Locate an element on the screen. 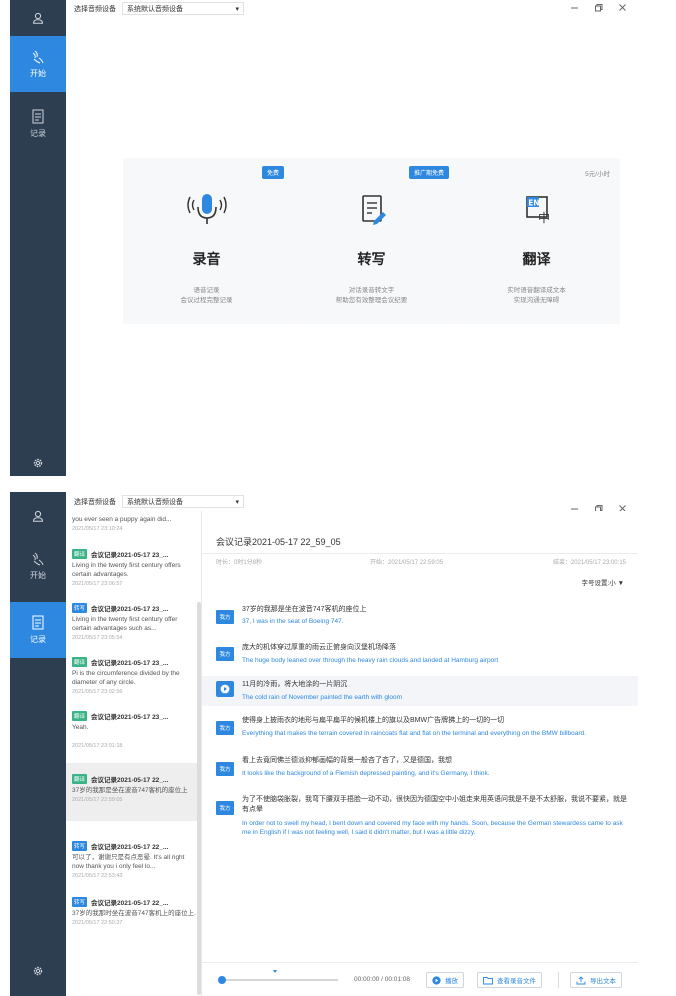 This screenshot has width=676, height=996. restore-button is located at coordinates (598, 7).